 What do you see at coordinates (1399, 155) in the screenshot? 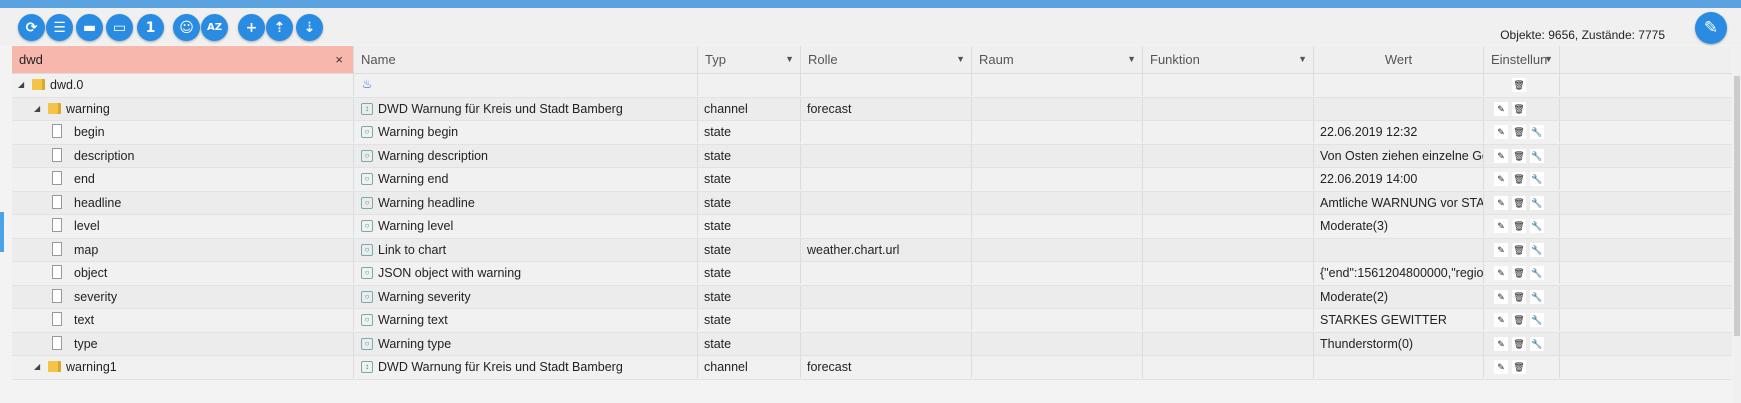
I see `wert-cell: Von Osten ziehen einzelne Gewi` at bounding box center [1399, 155].